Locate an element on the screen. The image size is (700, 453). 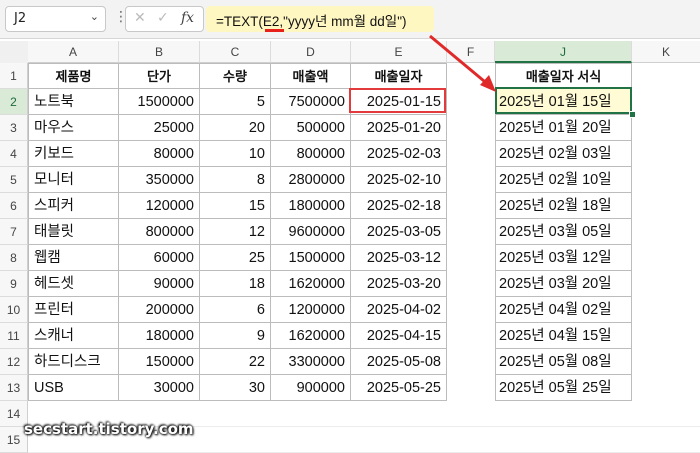
result-cell: 2025년 04월 02일 is located at coordinates (563, 310).